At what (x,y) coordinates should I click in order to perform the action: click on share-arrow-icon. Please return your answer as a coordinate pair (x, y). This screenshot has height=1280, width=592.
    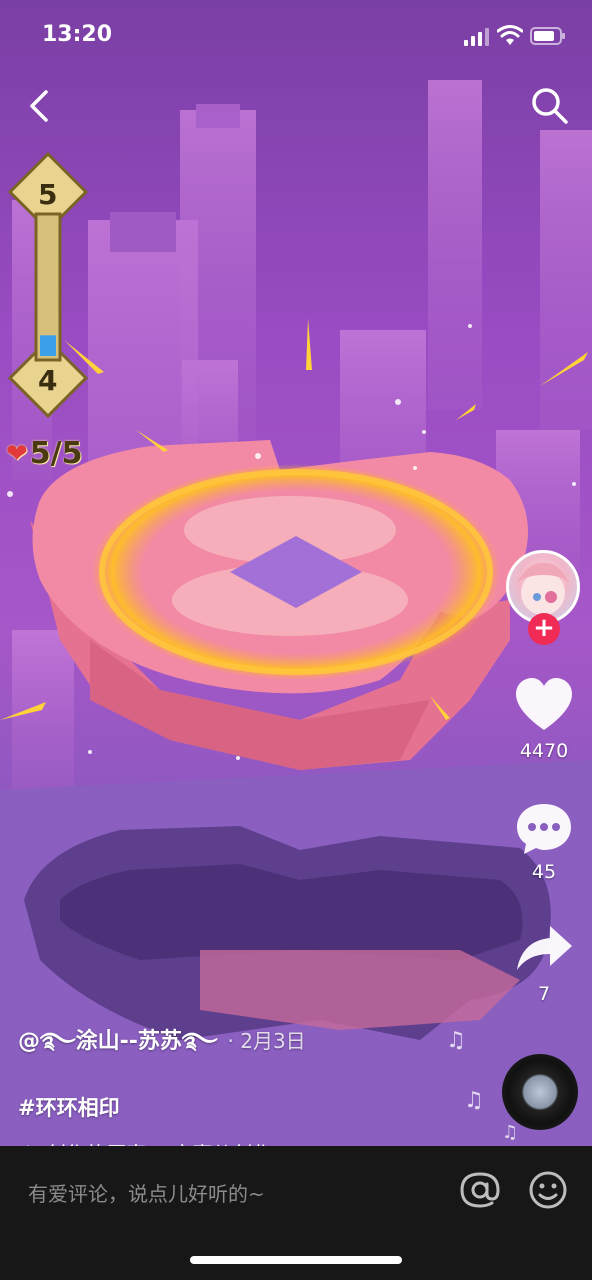
    Looking at the image, I should click on (544, 948).